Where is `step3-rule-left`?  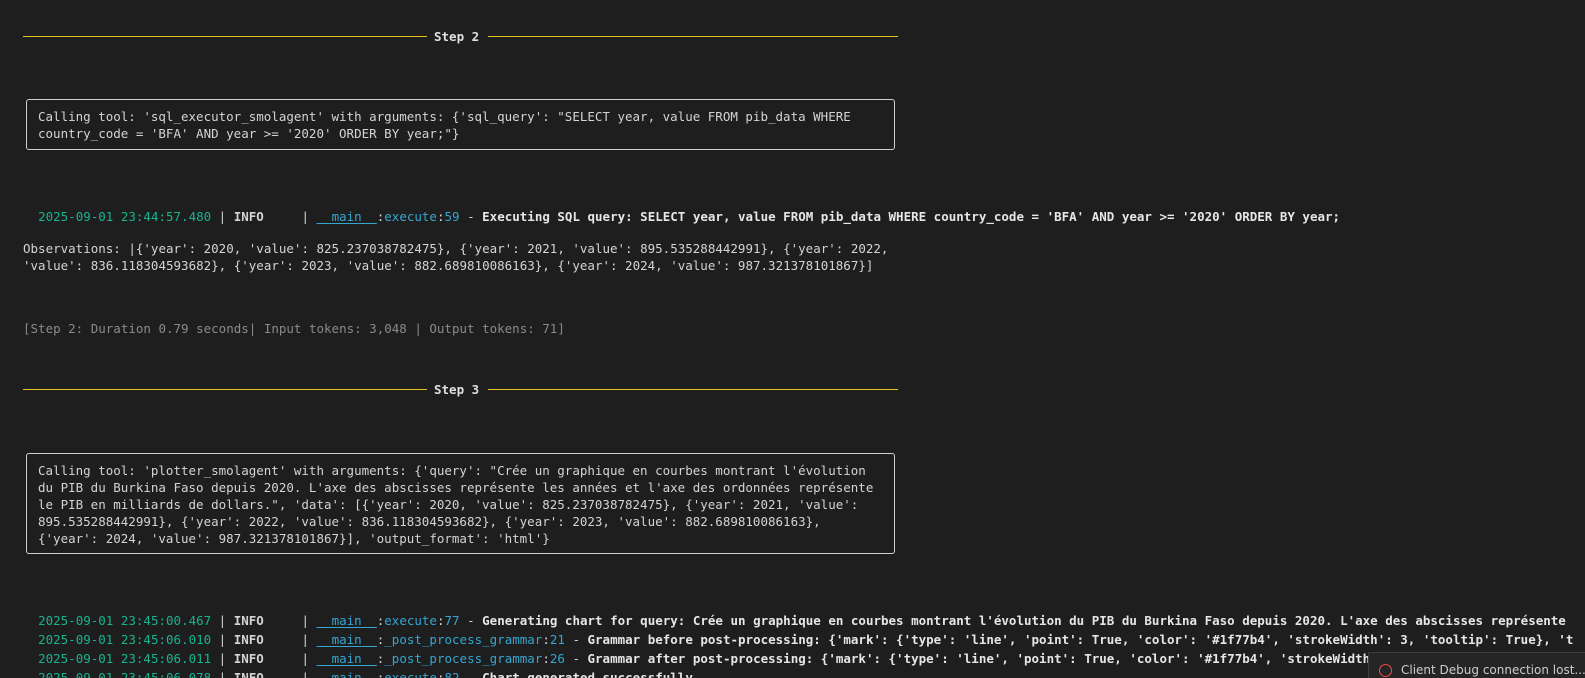 step3-rule-left is located at coordinates (225, 389).